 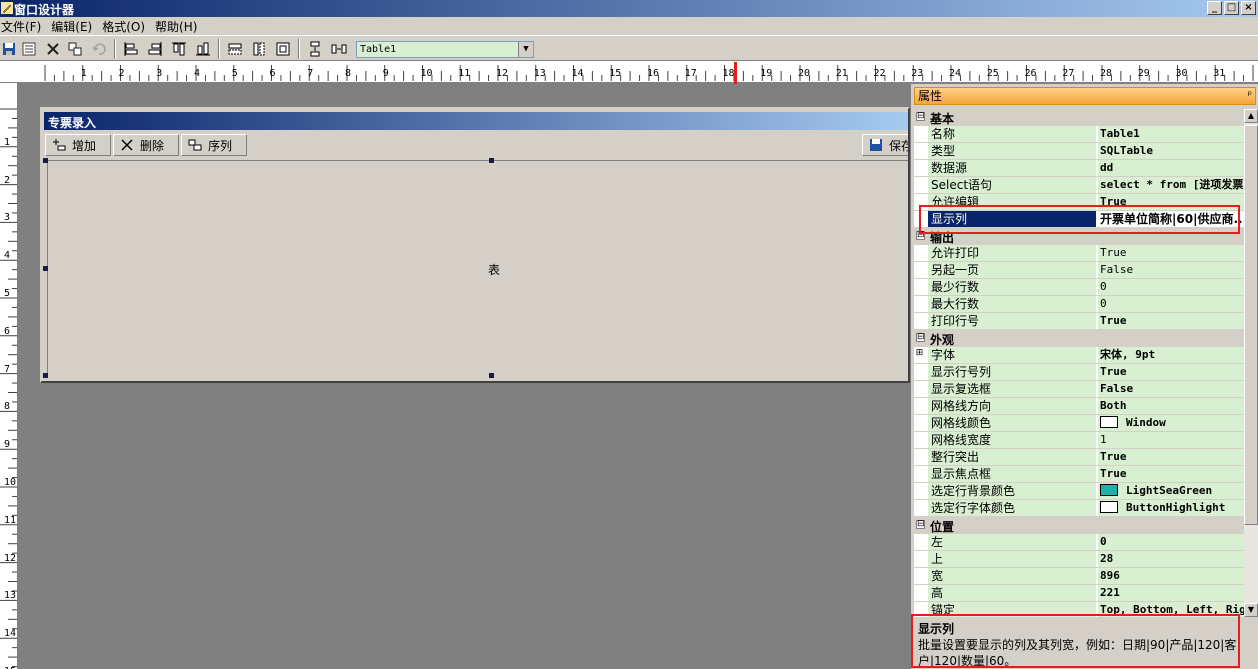 I want to click on expand-icon: ⊞, so click(x=919, y=354).